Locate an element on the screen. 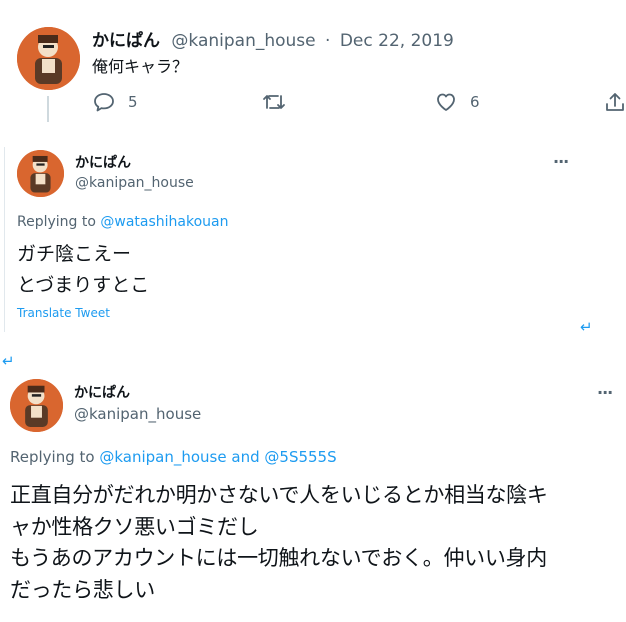 The width and height of the screenshot is (626, 622). tweet-text-line: ャか性格クソ悪いゴミだし is located at coordinates (134, 527).